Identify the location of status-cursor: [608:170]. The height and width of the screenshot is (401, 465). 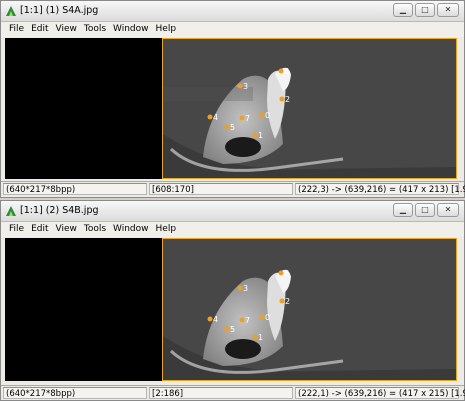
(221, 189).